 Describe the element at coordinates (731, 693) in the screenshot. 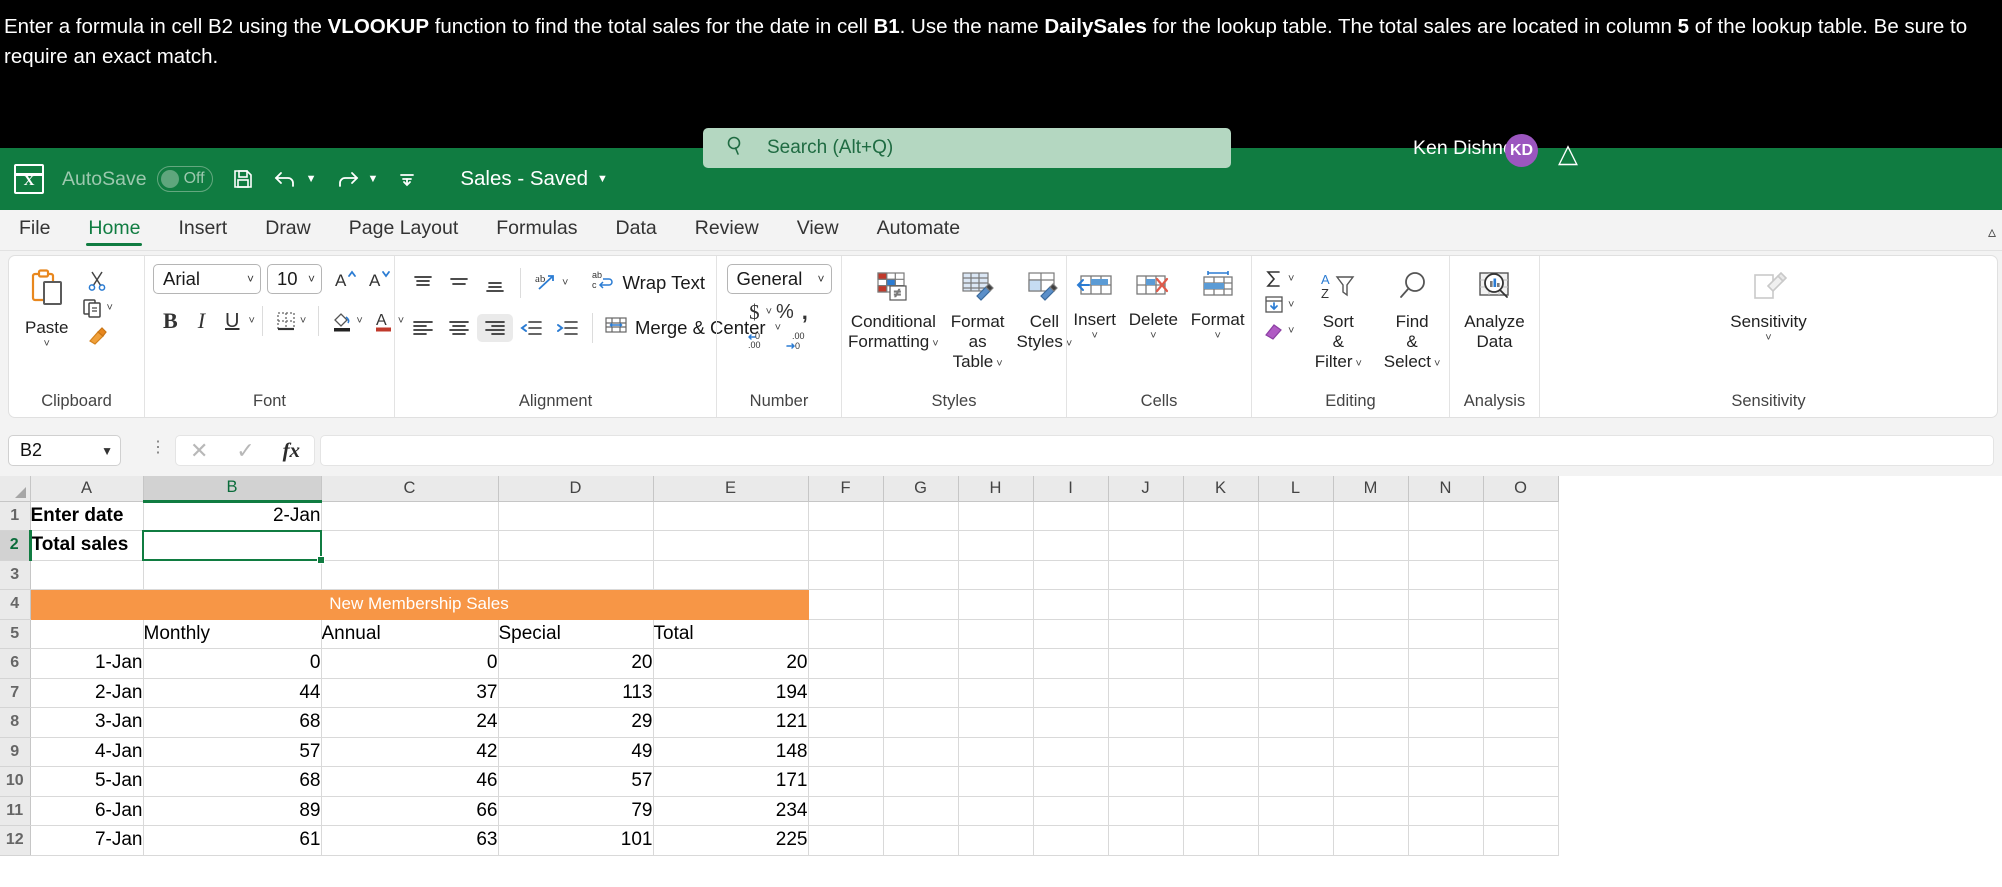

I see `cell-E7: 194` at that location.